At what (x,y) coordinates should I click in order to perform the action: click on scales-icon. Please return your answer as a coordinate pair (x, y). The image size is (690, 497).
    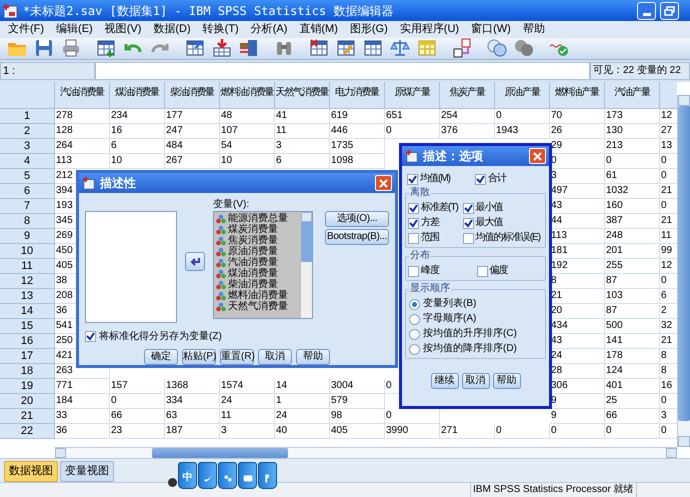
    Looking at the image, I should click on (400, 48).